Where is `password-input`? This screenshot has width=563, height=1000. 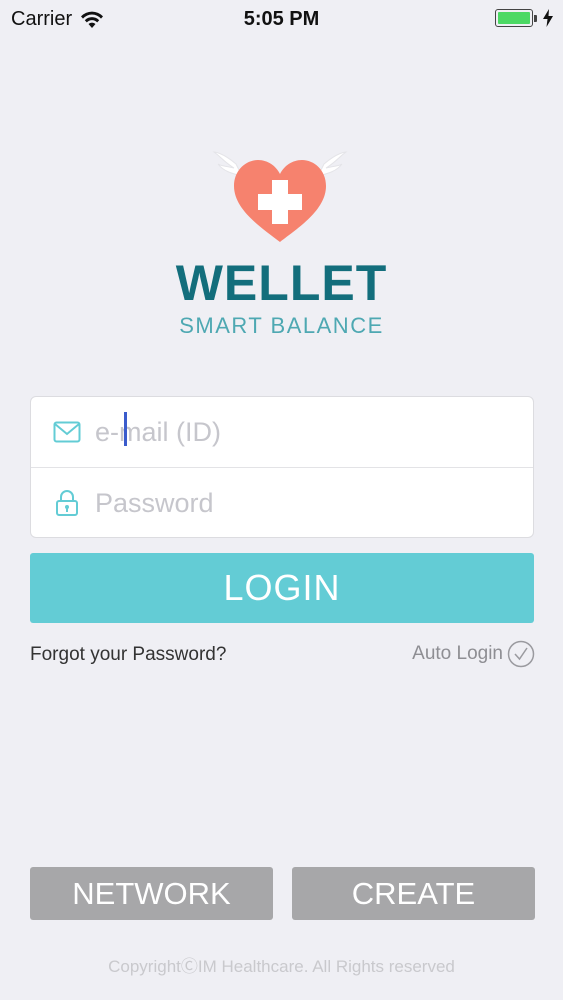 password-input is located at coordinates (295, 503).